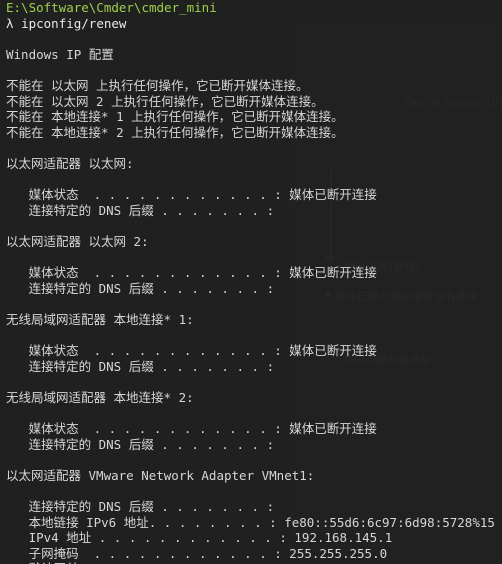 The height and width of the screenshot is (564, 502). I want to click on output-line: Windows IP 配置, so click(60, 54).